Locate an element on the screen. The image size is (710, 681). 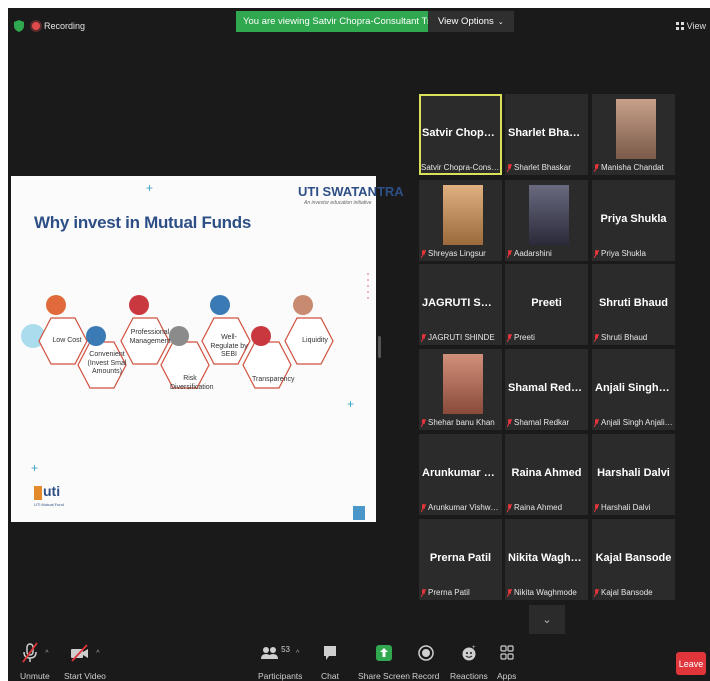
start-video-button: ^ Start Video is located at coordinates (85, 661).